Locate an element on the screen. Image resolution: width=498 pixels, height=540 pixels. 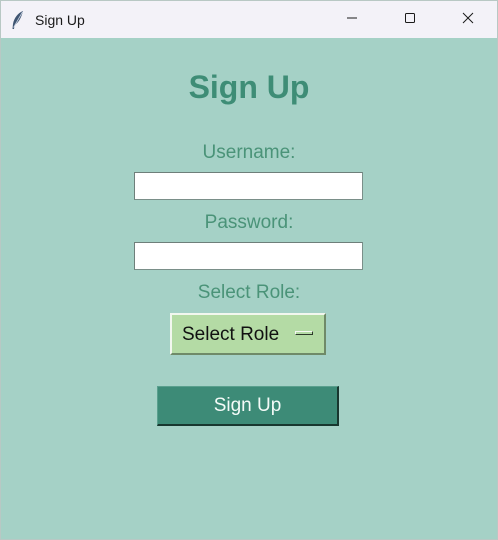
maximize-button is located at coordinates (410, 19).